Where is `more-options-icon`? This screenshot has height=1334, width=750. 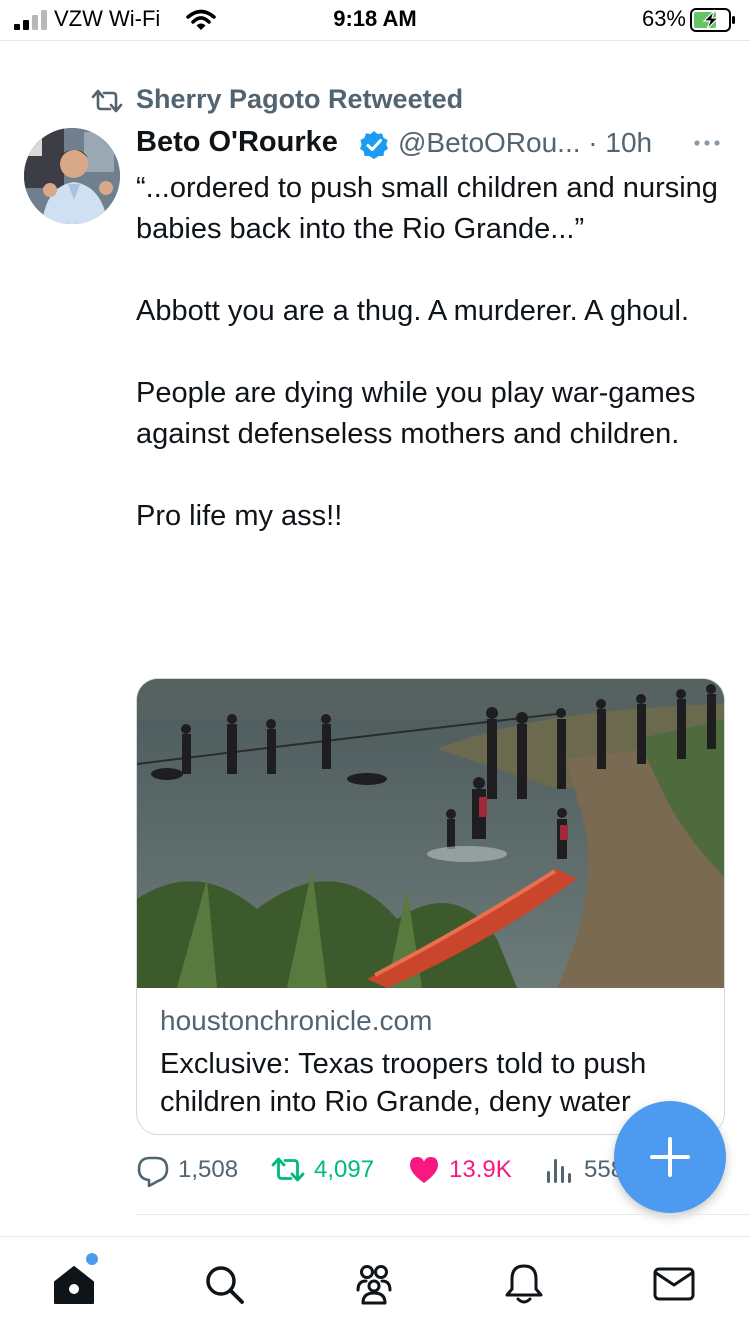
more-options-icon is located at coordinates (707, 142).